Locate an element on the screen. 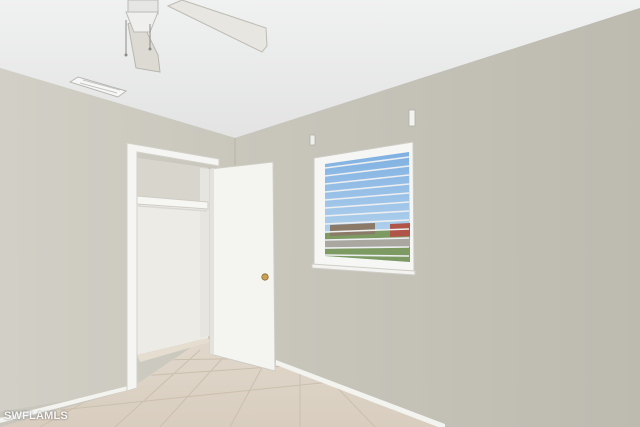  door-knob is located at coordinates (265, 277).